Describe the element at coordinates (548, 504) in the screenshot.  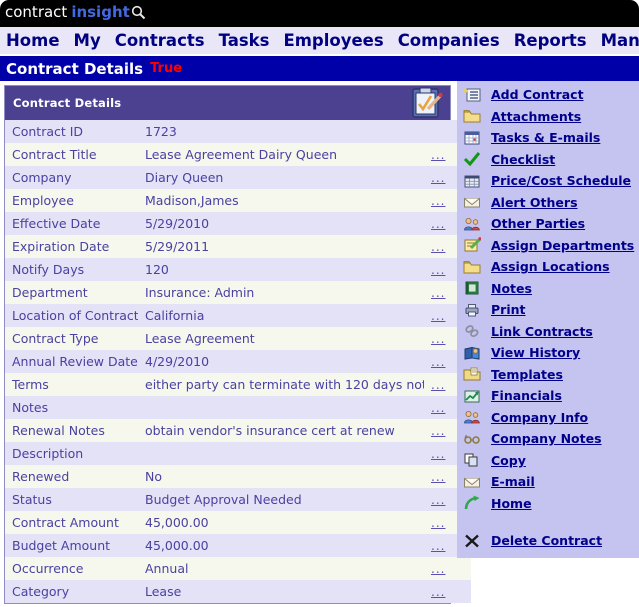
I see `sidebar-home: Home` at that location.